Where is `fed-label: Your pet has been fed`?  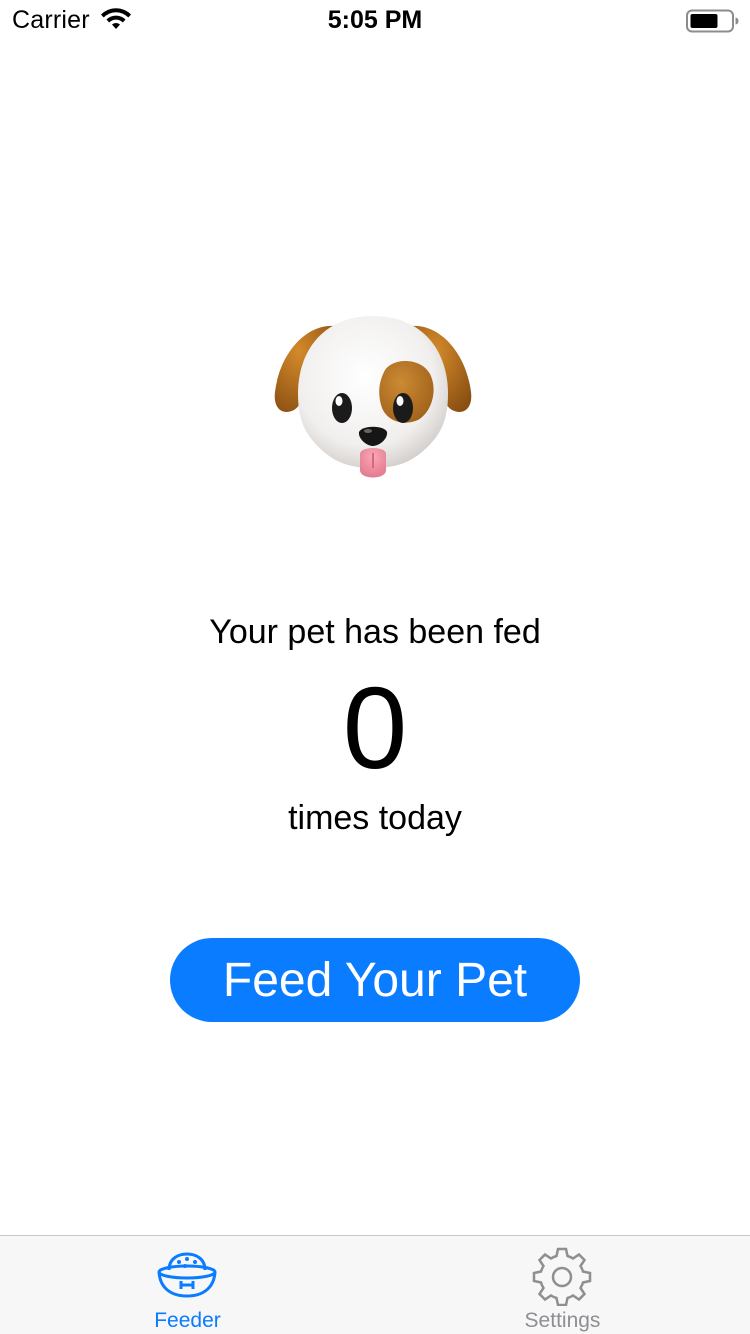 fed-label: Your pet has been fed is located at coordinates (375, 632).